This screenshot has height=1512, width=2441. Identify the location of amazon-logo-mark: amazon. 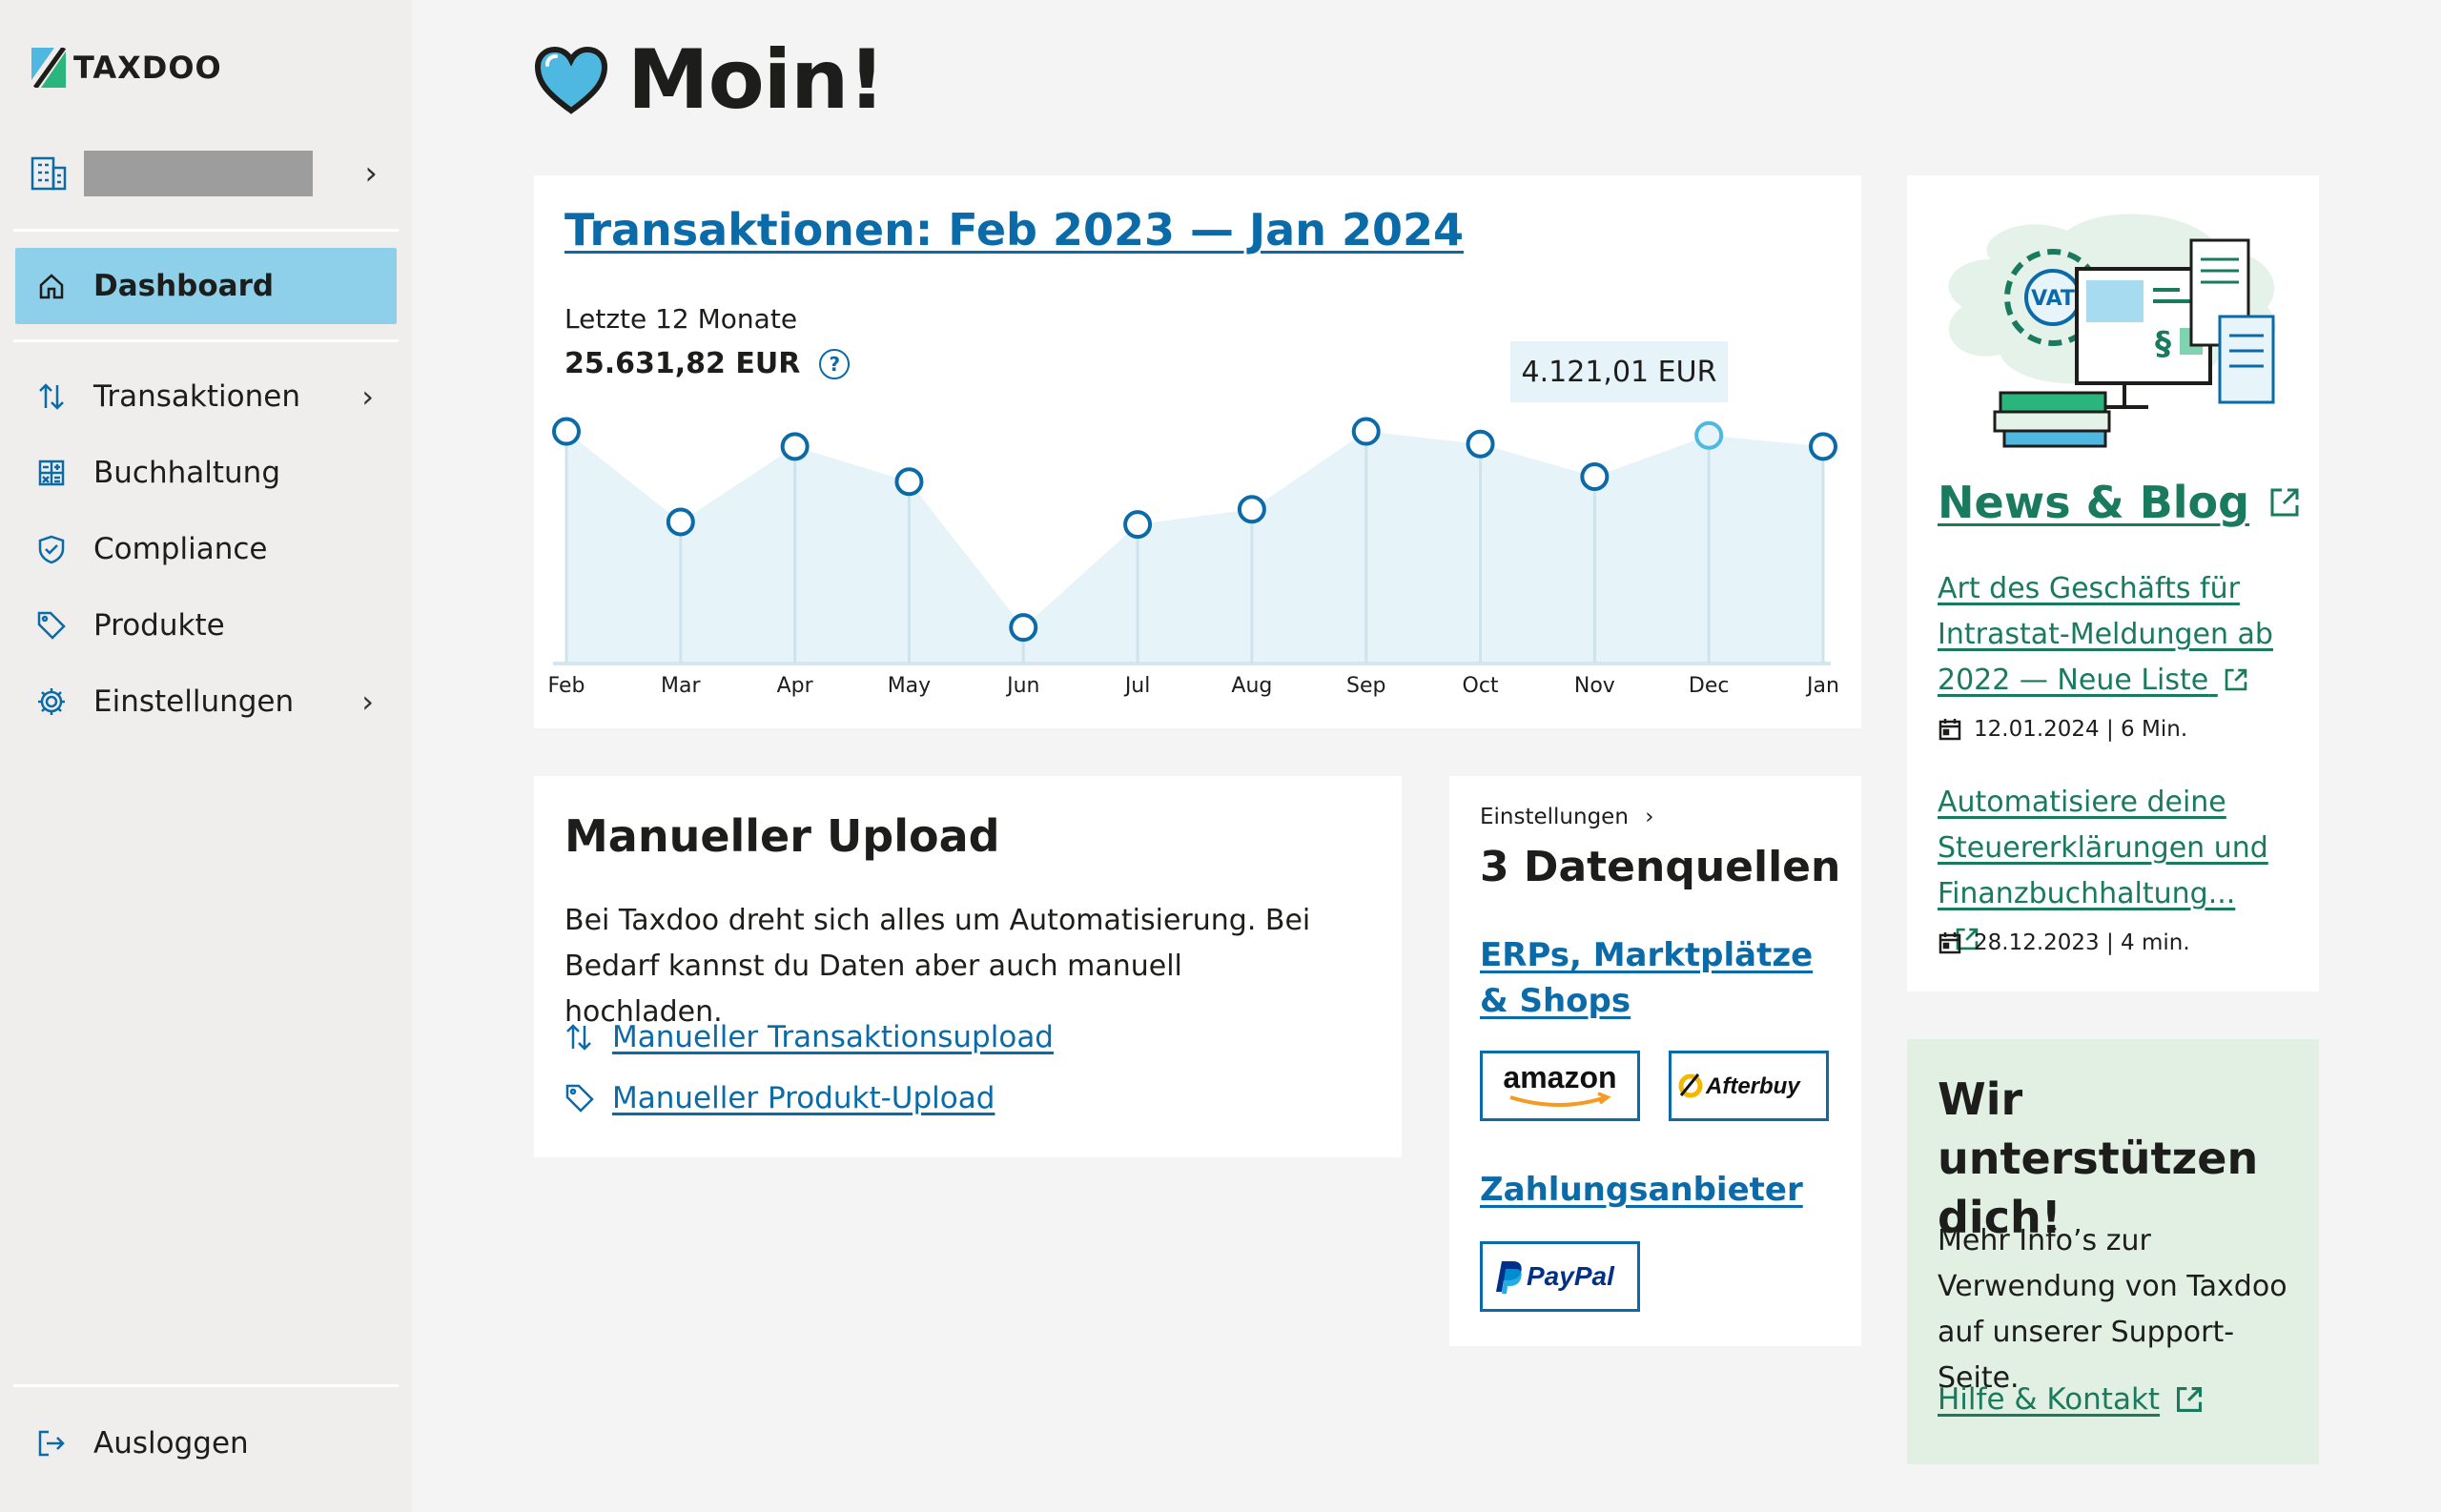
(1560, 1083).